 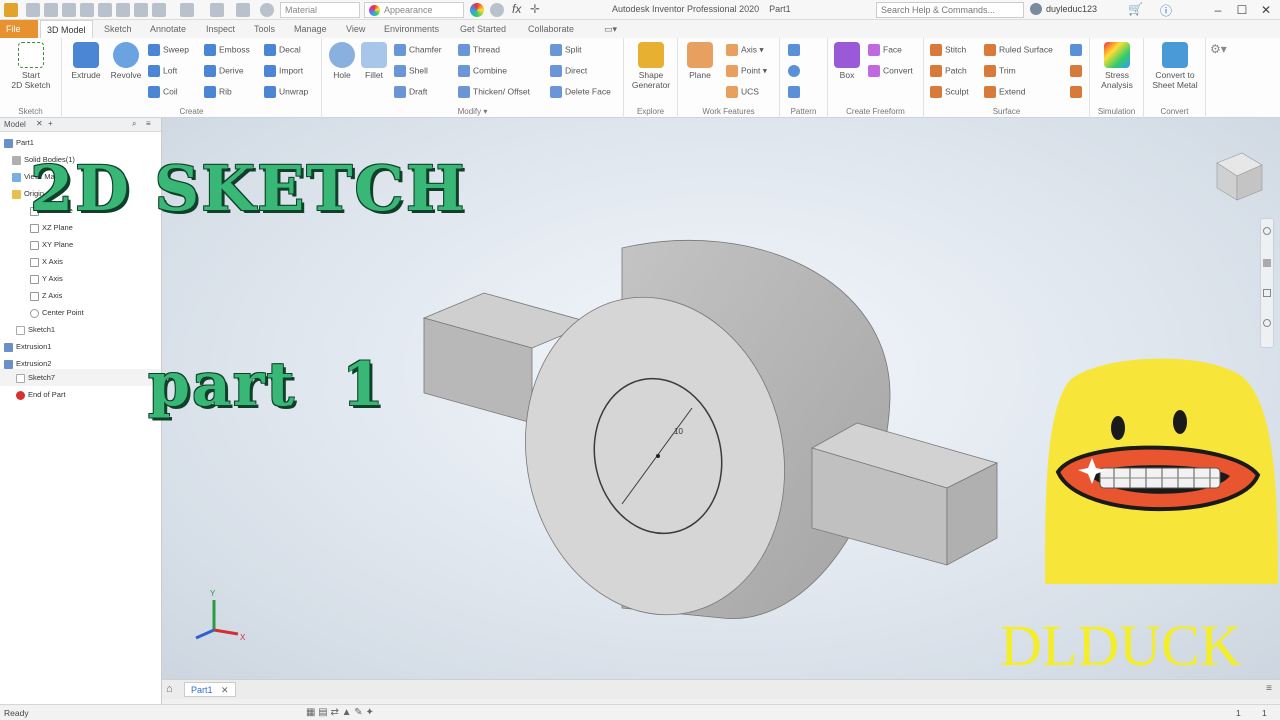 I want to click on tab-tools: Tools, so click(x=264, y=29).